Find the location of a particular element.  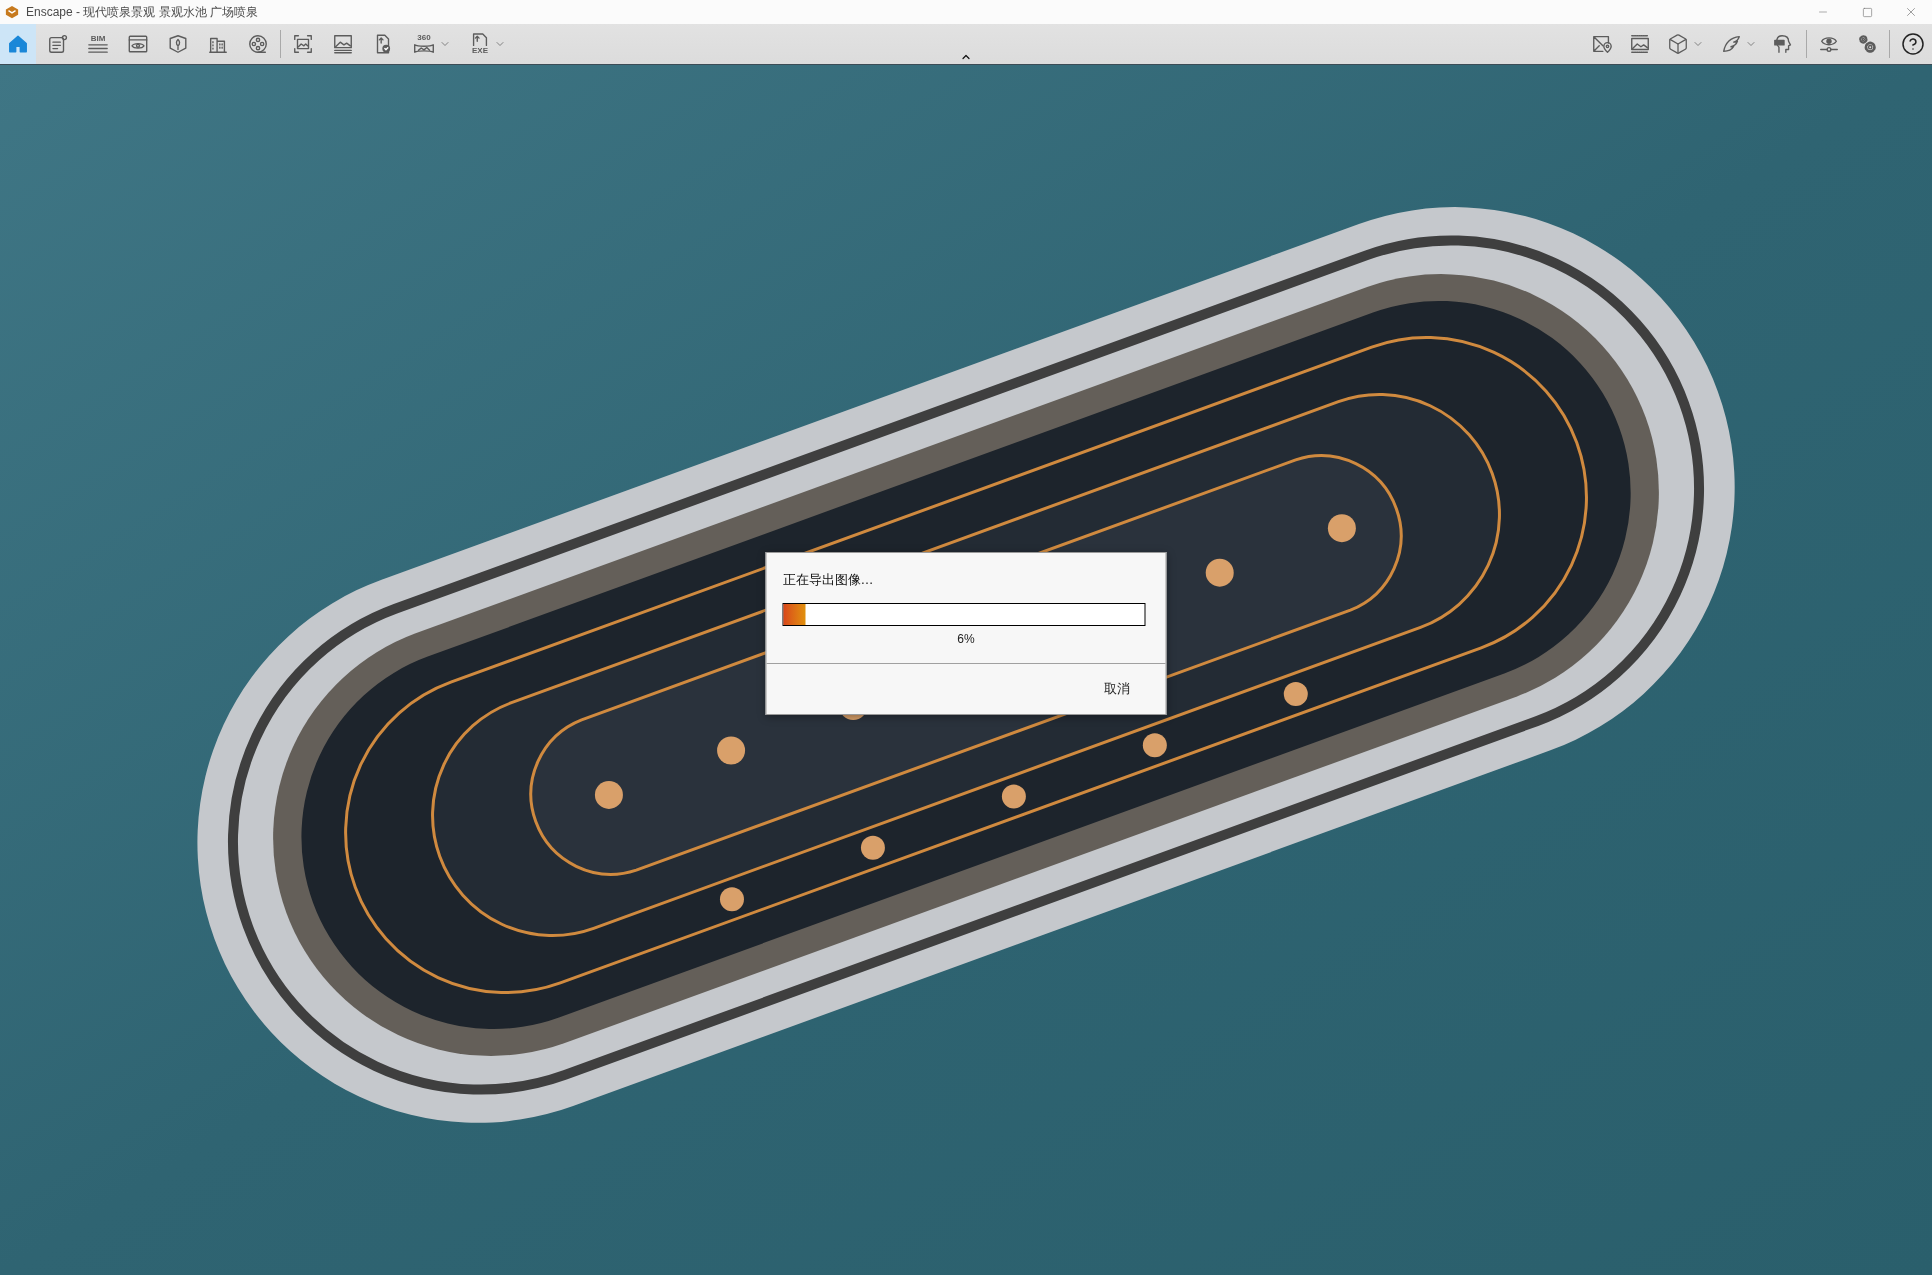

progress-percent: 6% is located at coordinates (966, 639).